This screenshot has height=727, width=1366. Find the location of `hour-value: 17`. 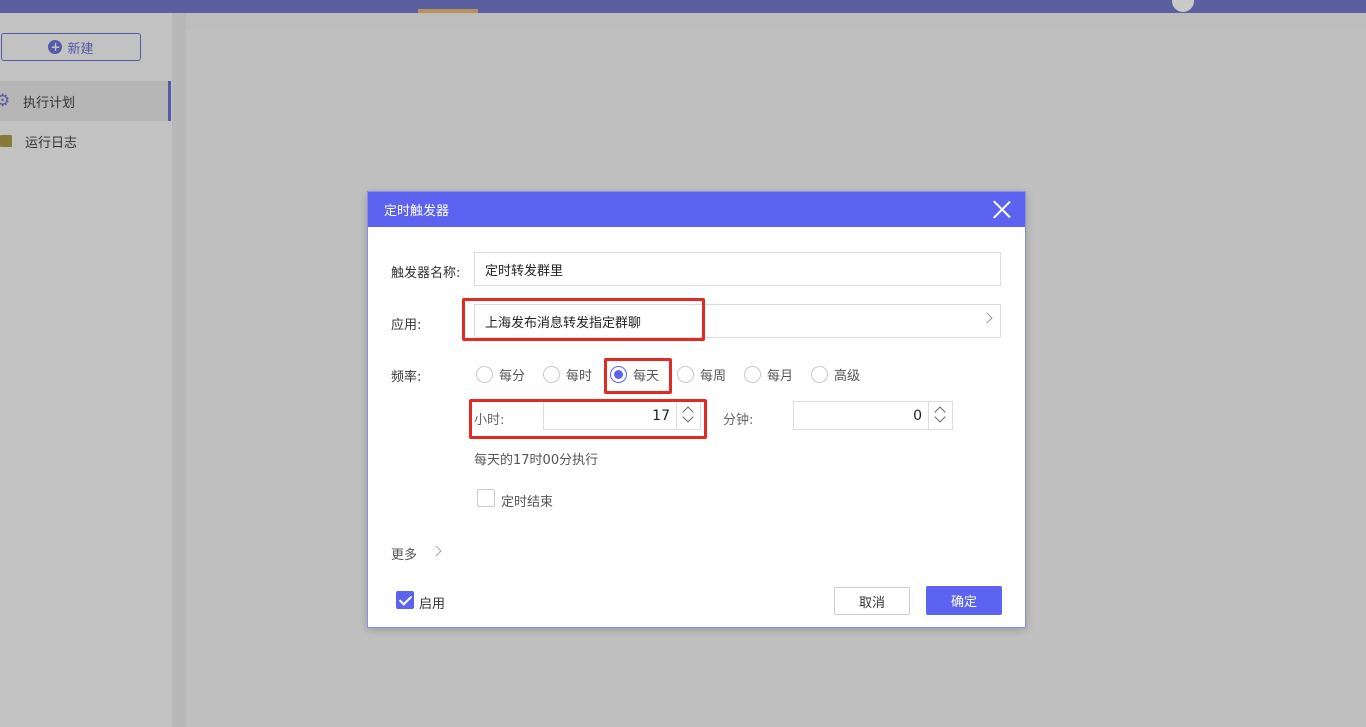

hour-value: 17 is located at coordinates (661, 416).